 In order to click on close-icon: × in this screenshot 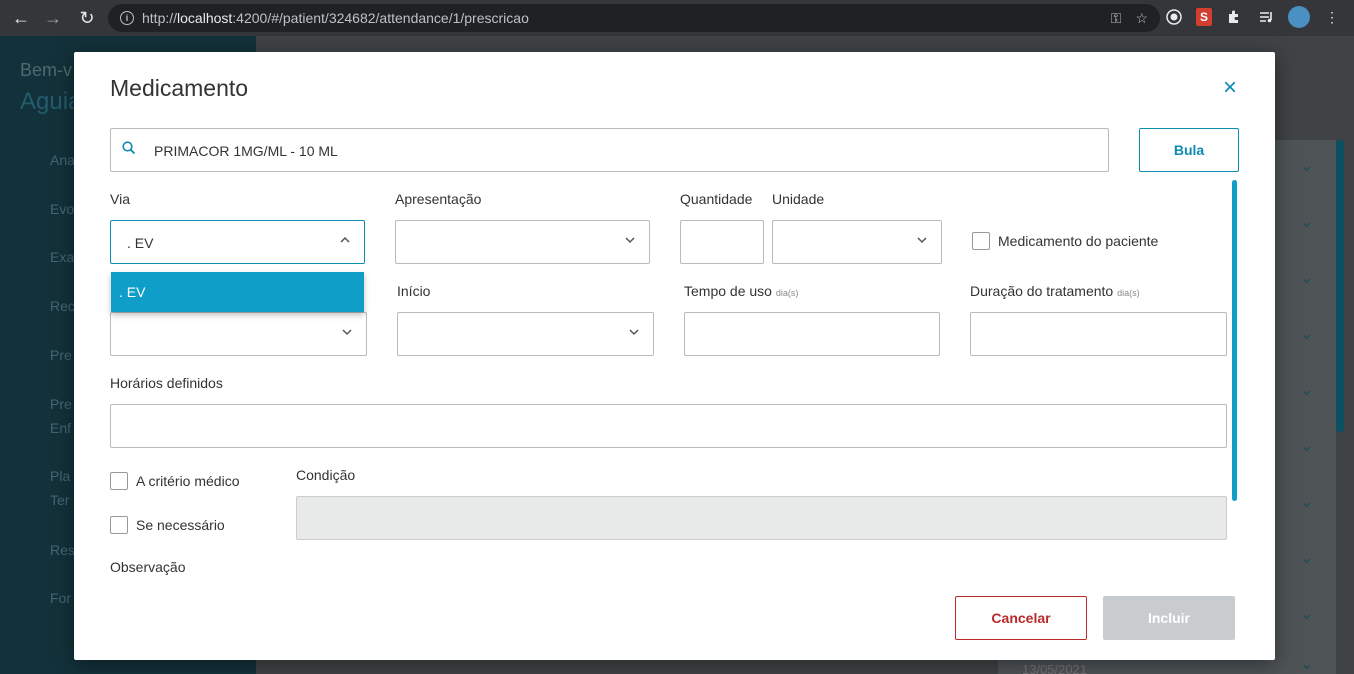, I will do `click(1230, 88)`.